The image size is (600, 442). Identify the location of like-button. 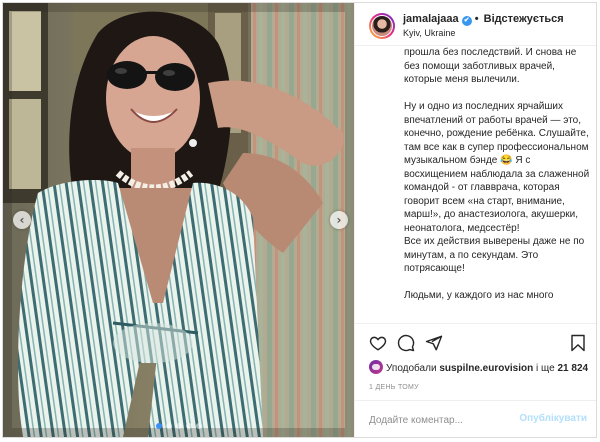
(378, 343).